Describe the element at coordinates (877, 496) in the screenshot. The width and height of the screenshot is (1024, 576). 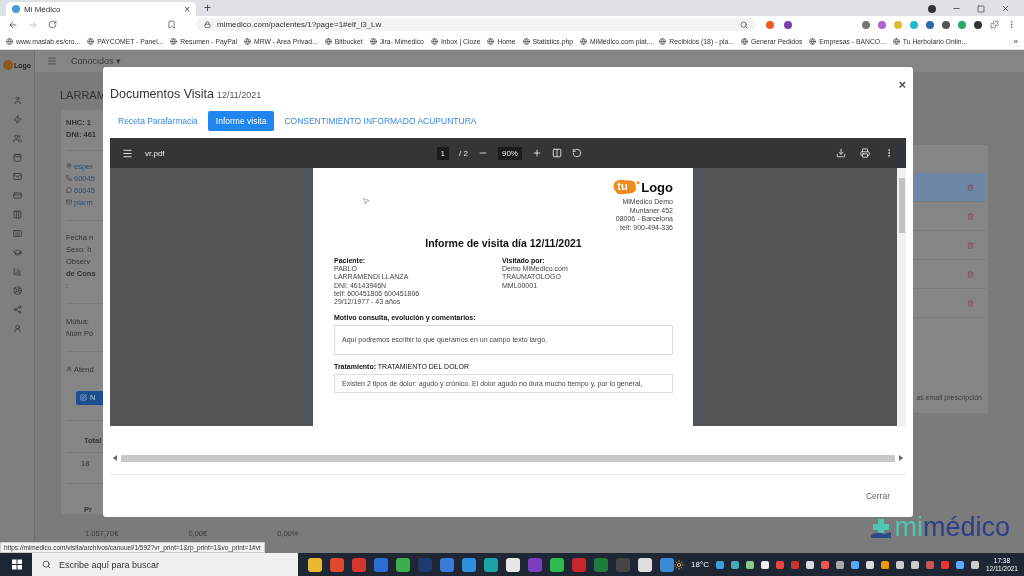
I see `close-button: Cerrar` at that location.